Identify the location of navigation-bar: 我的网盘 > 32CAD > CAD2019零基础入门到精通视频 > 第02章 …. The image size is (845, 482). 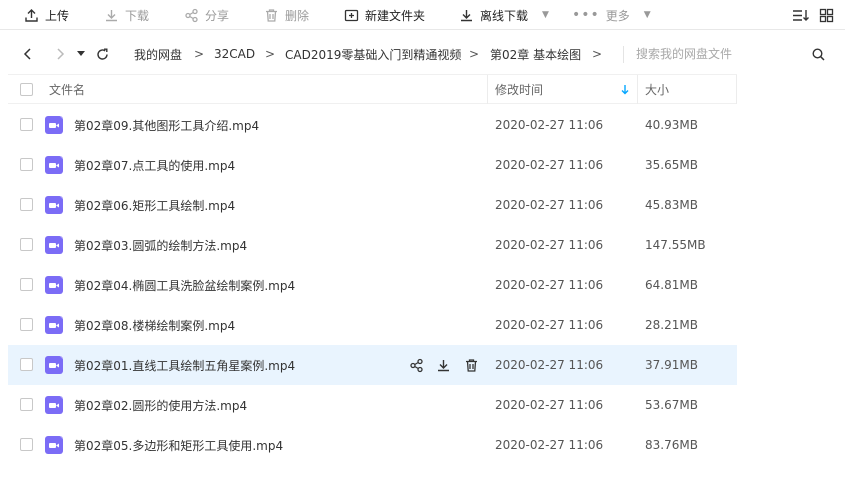
(422, 54).